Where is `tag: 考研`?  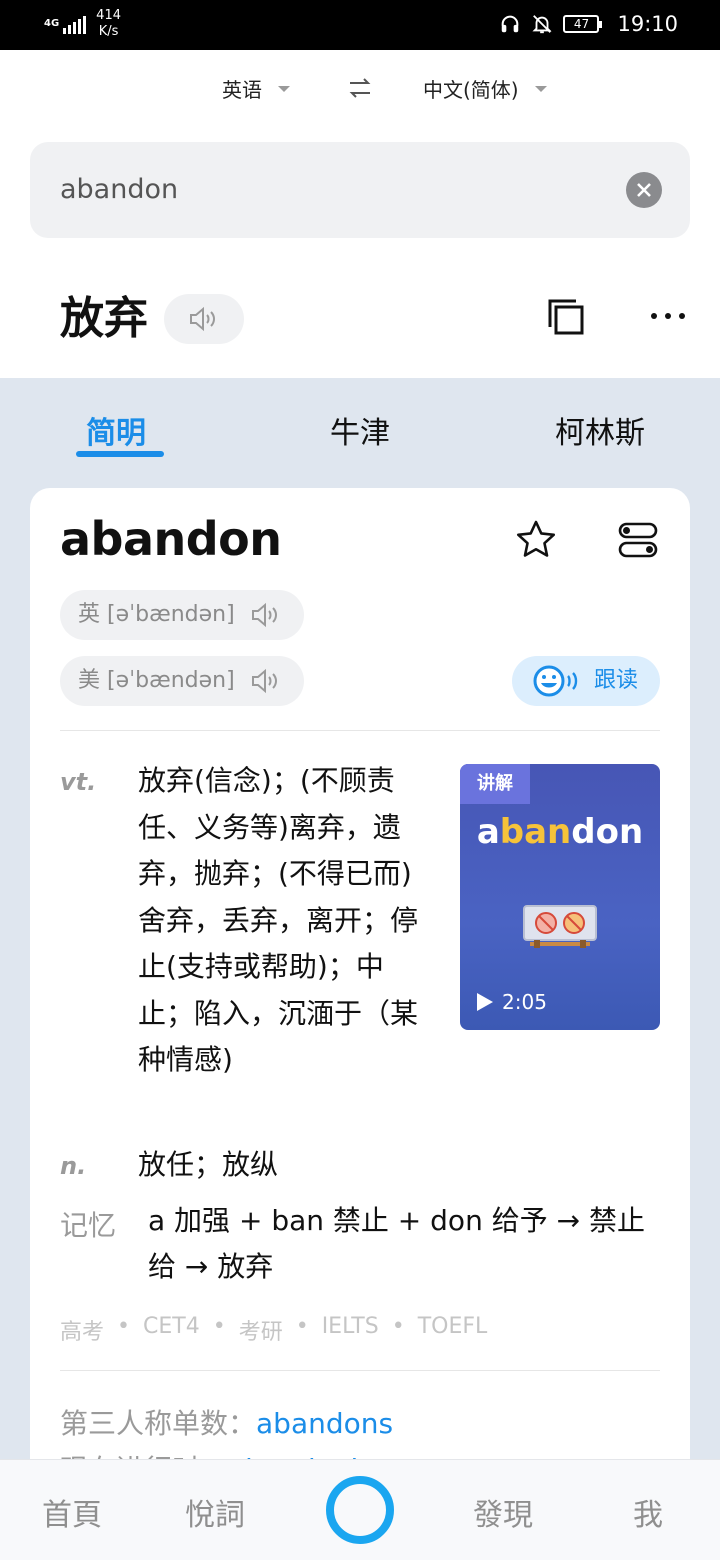
tag: 考研 is located at coordinates (260, 1332).